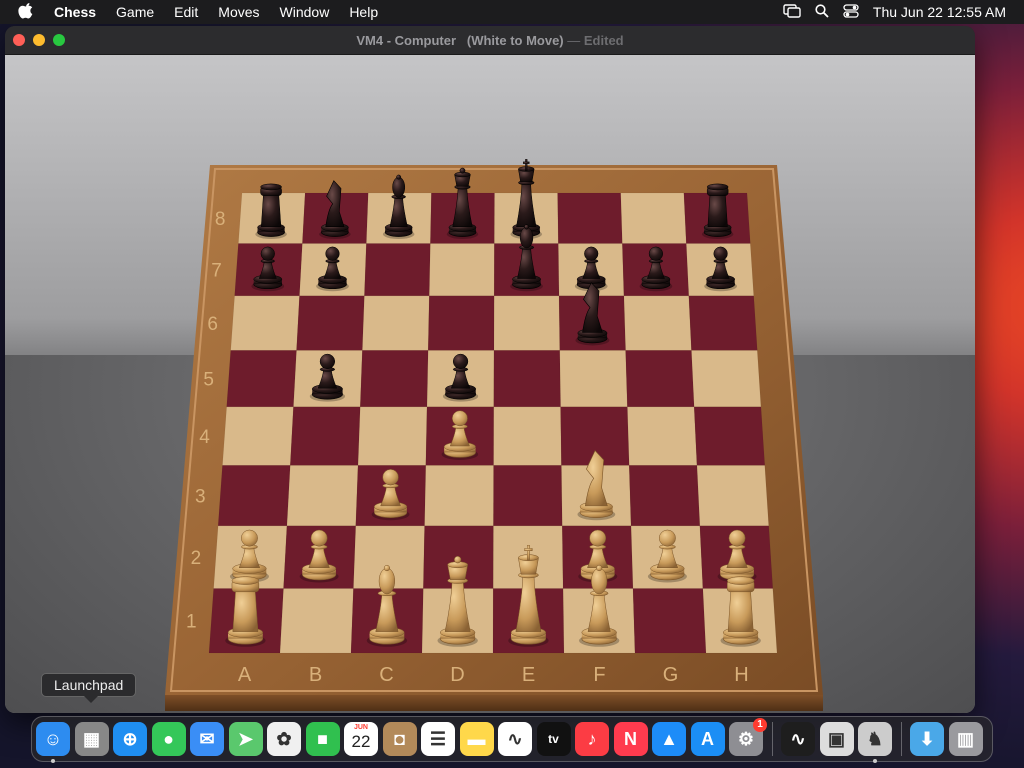 This screenshot has width=1024, height=768. What do you see at coordinates (851, 12) in the screenshot?
I see `control-center-icon` at bounding box center [851, 12].